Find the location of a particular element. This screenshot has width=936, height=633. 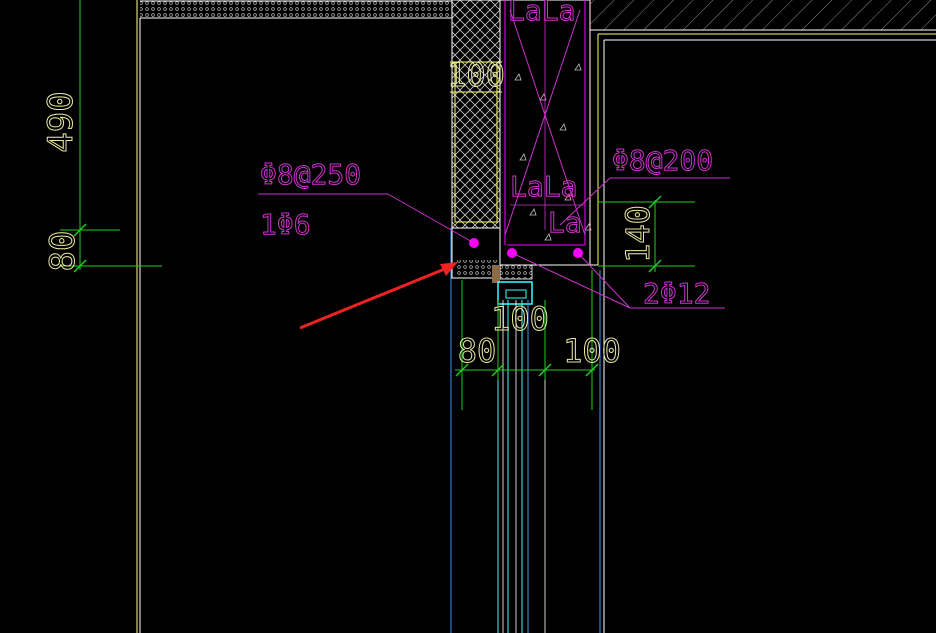

insulation-block is located at coordinates (476, 114).